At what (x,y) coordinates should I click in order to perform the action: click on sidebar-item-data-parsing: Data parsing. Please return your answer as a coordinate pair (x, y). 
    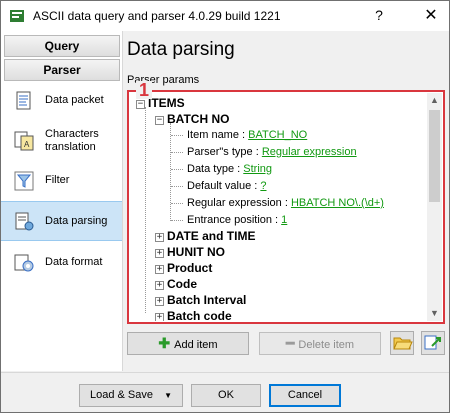
    Looking at the image, I should click on (61, 221).